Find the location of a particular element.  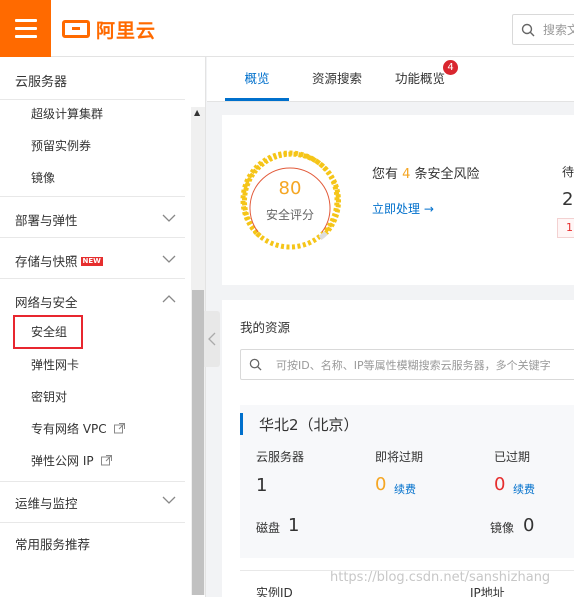

security-score-label: 安全评分 is located at coordinates (289, 215).